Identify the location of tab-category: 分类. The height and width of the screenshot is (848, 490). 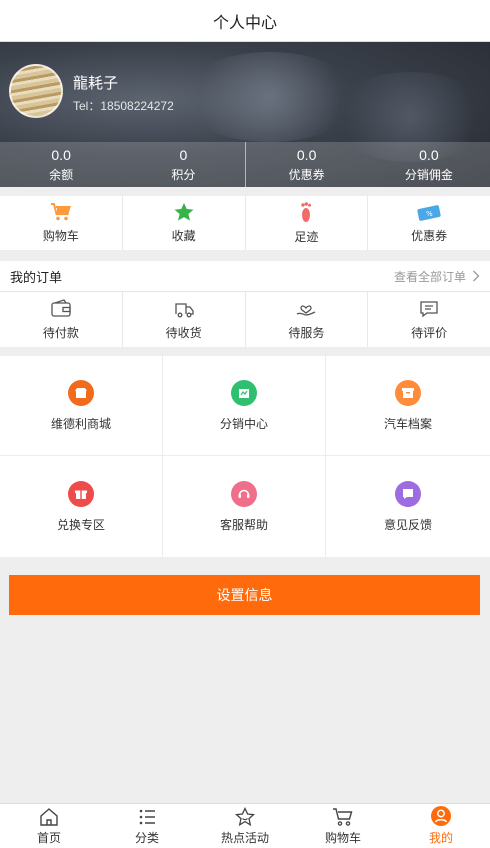
(147, 826).